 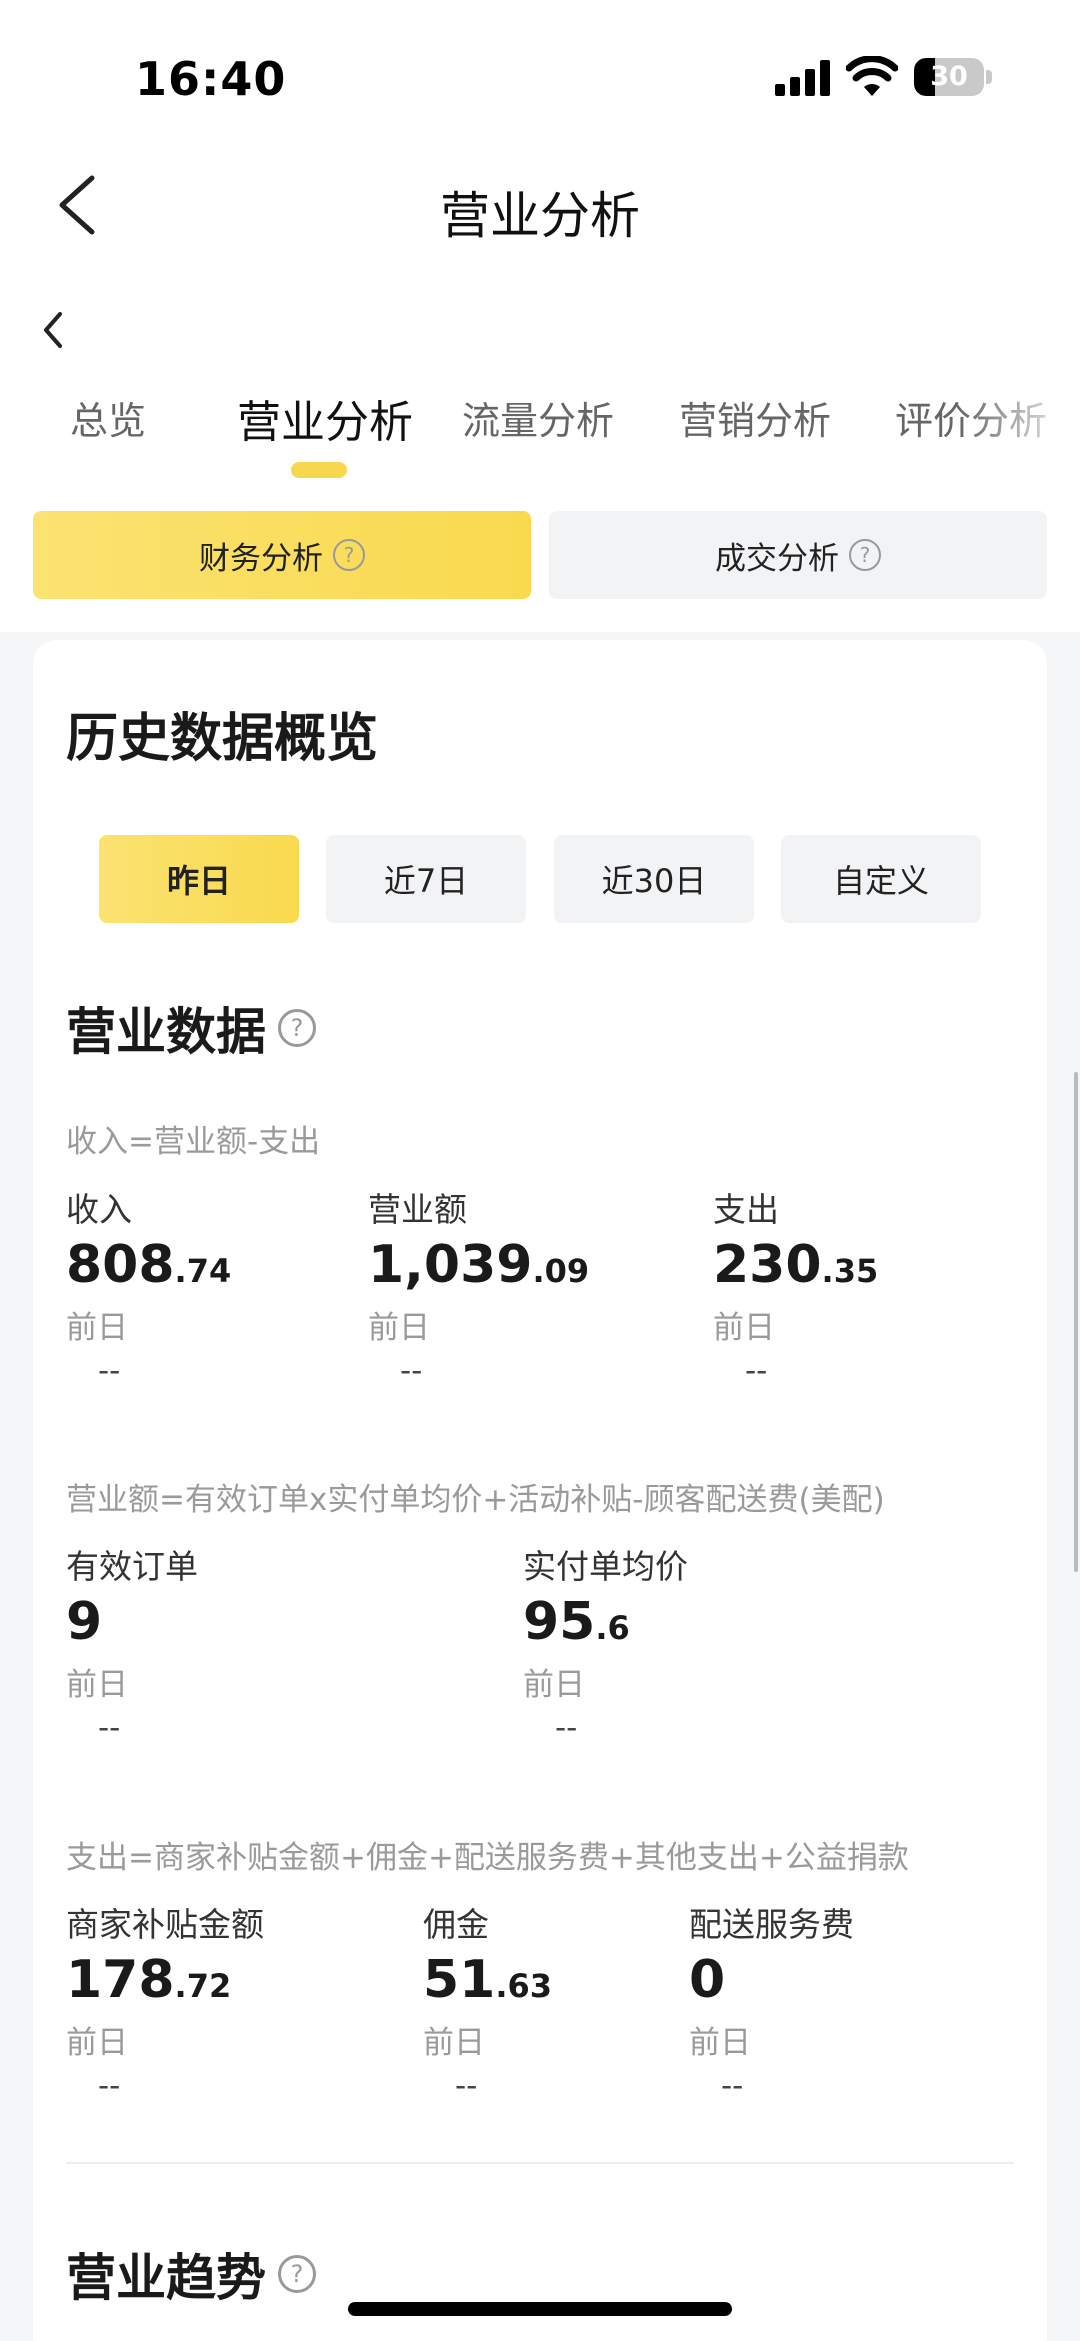 I want to click on finance-analysis-label: 财务分析, so click(x=261, y=558).